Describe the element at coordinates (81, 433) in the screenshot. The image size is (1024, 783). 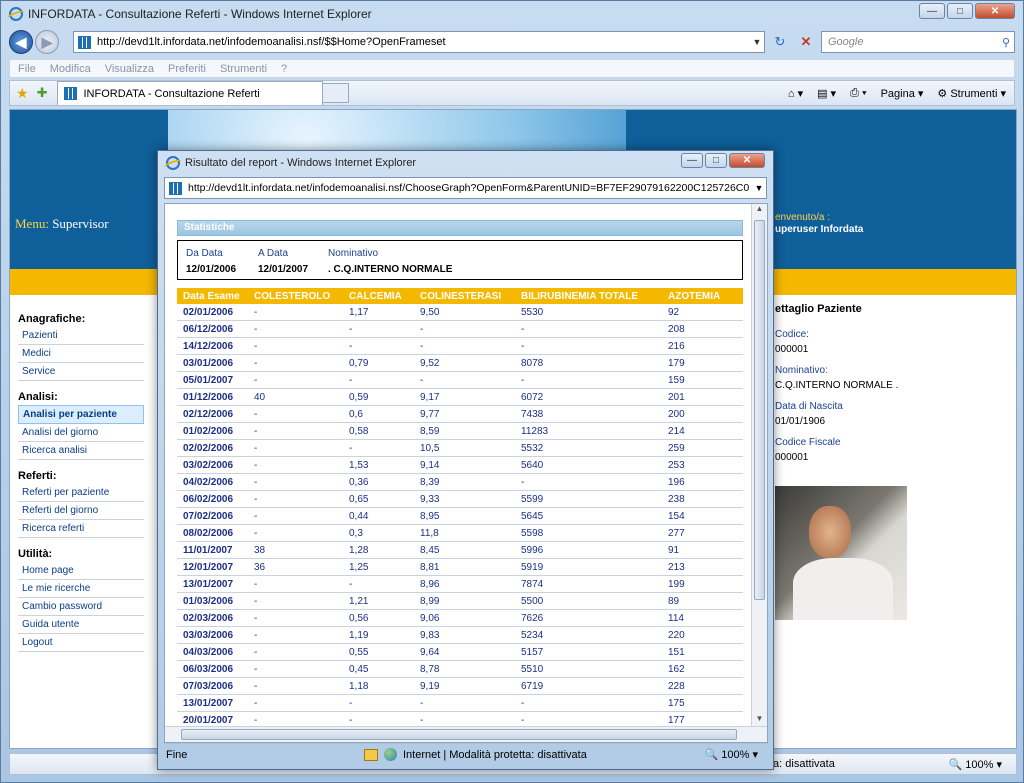
I see `sidebar-item-analisi-giorno: Analisi del giorno` at that location.